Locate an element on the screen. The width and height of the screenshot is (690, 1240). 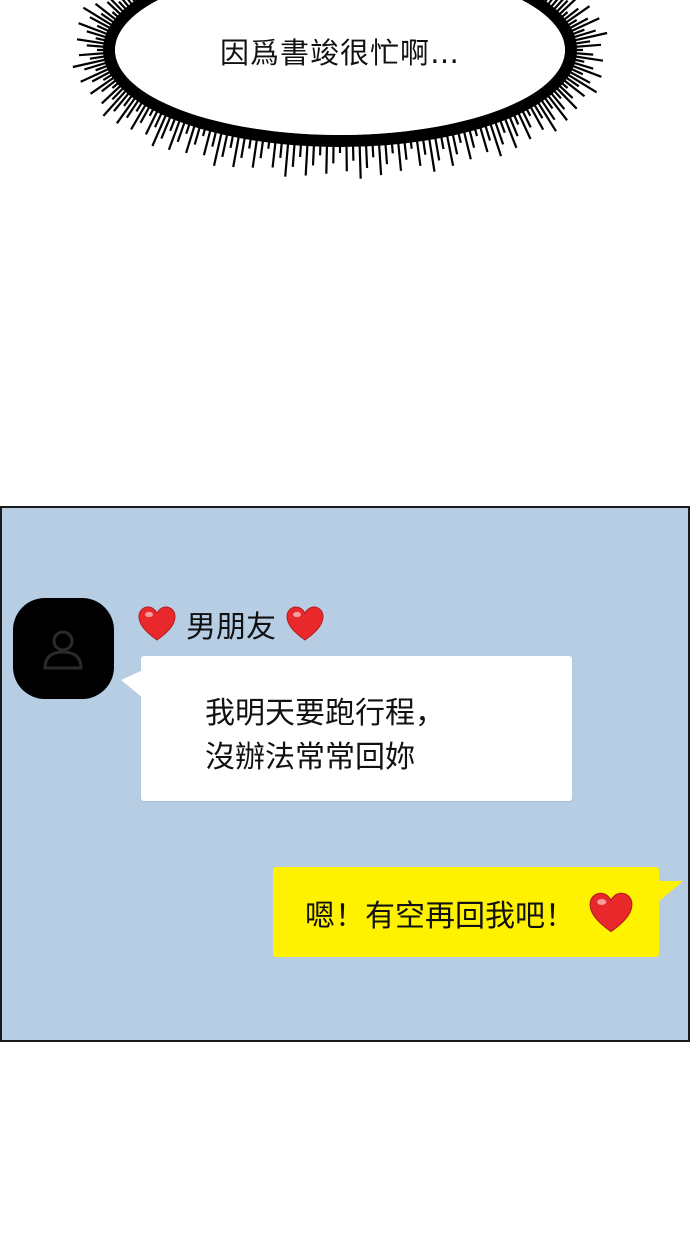
sender-name: 男朋友 is located at coordinates (231, 627).